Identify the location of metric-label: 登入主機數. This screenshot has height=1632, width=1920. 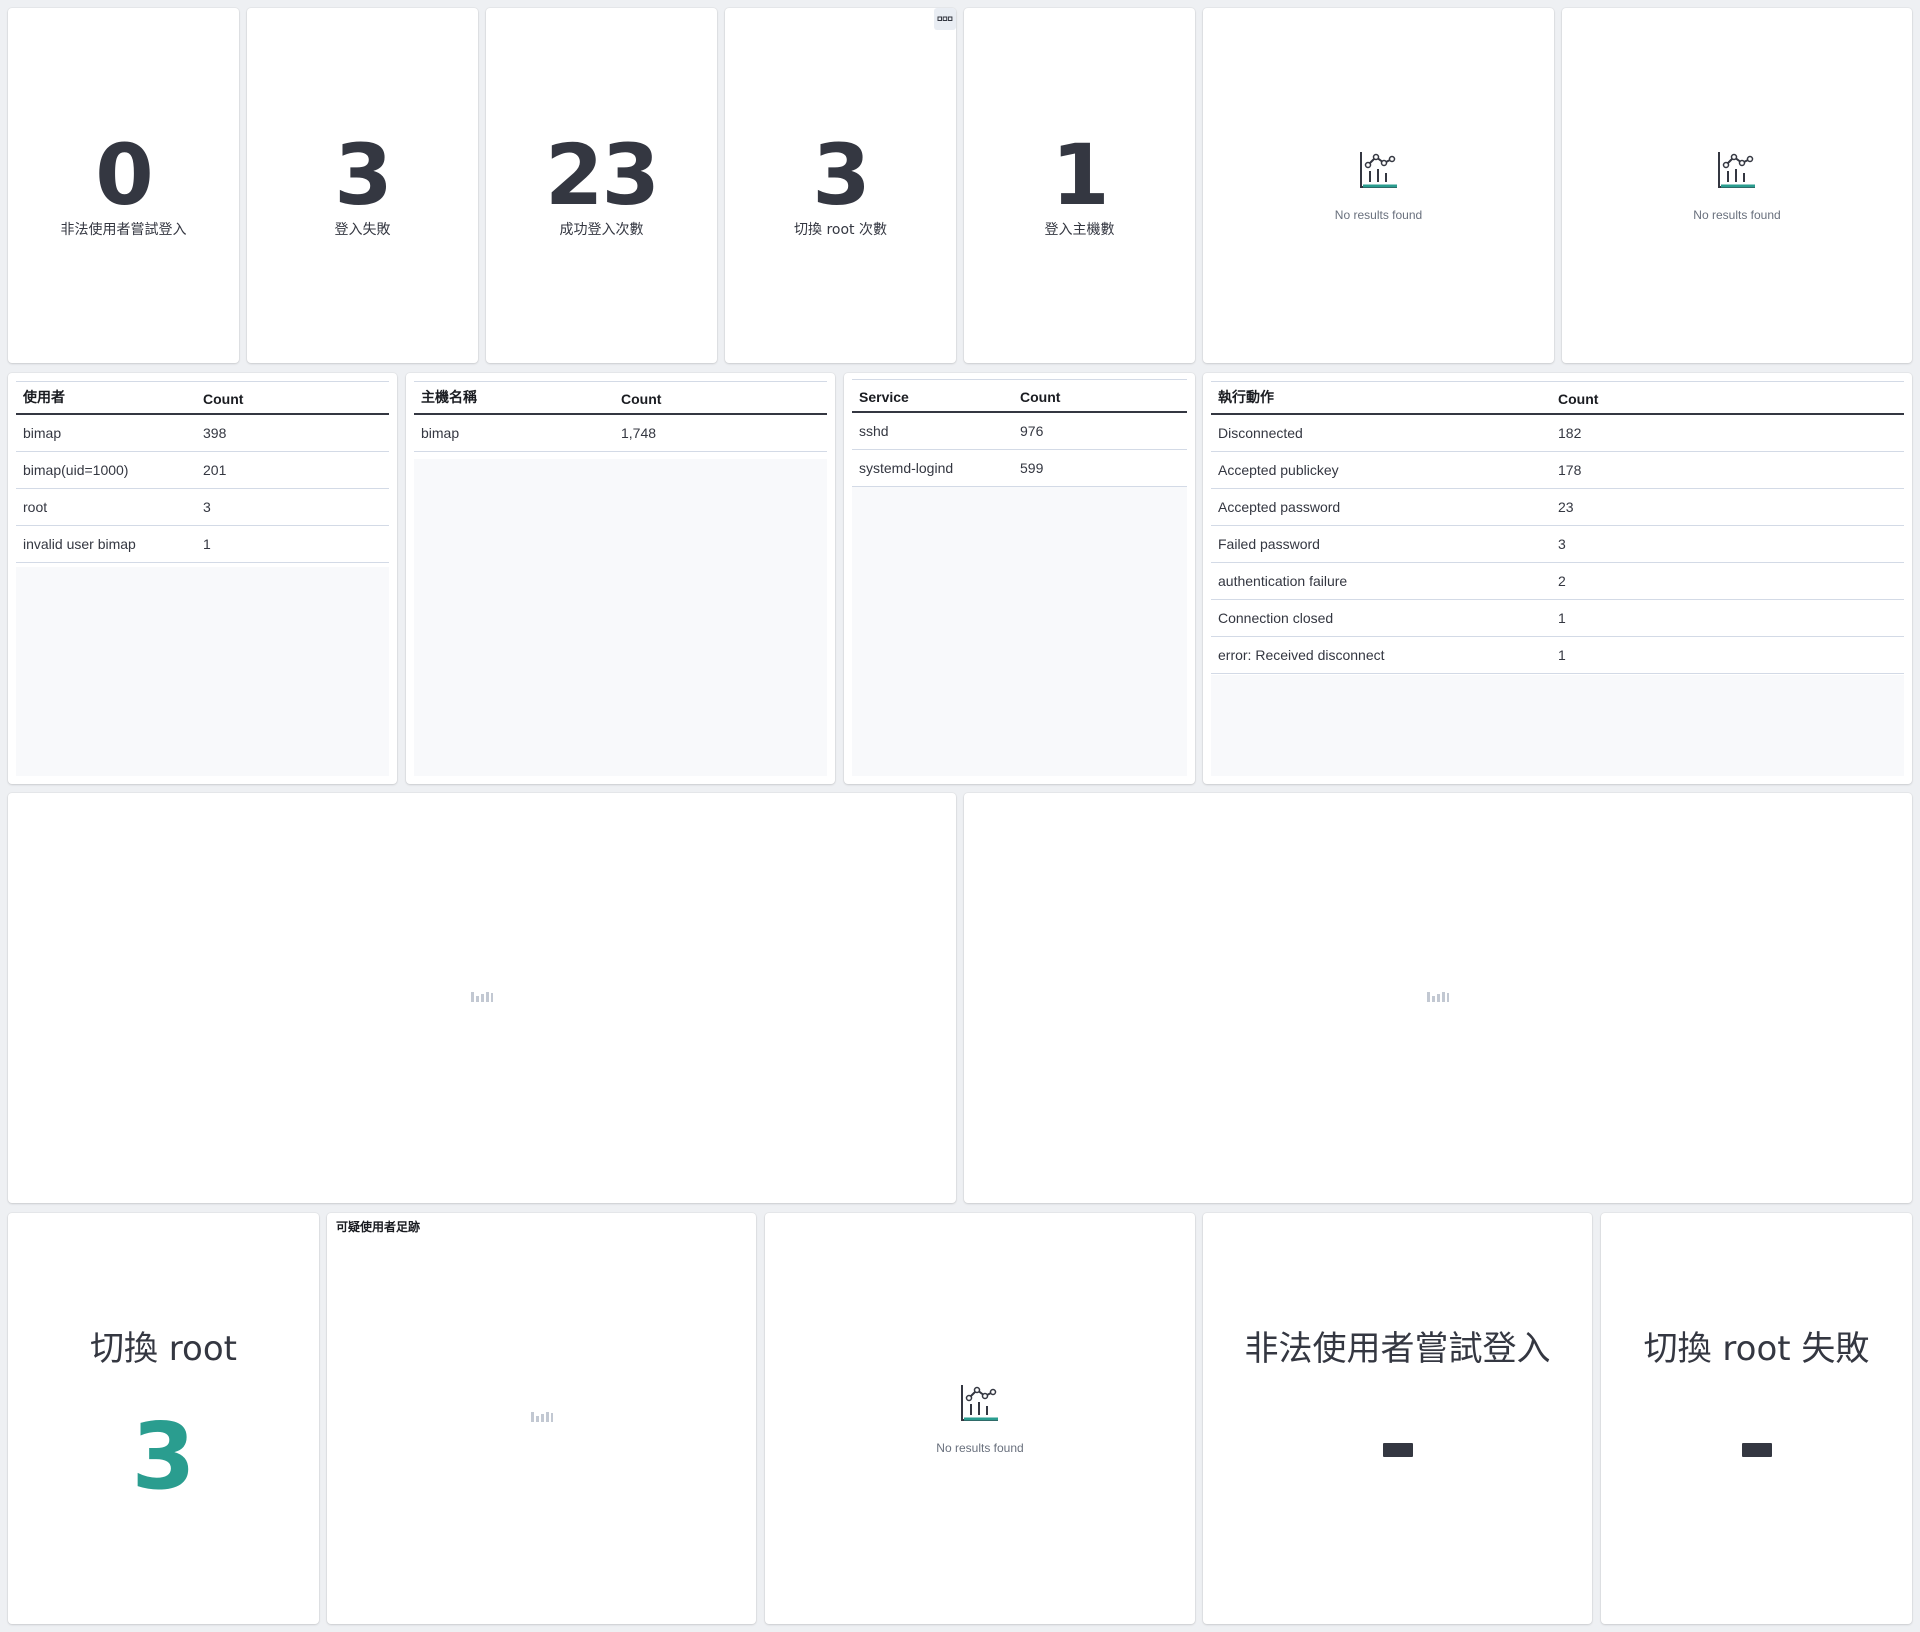
(1079, 229).